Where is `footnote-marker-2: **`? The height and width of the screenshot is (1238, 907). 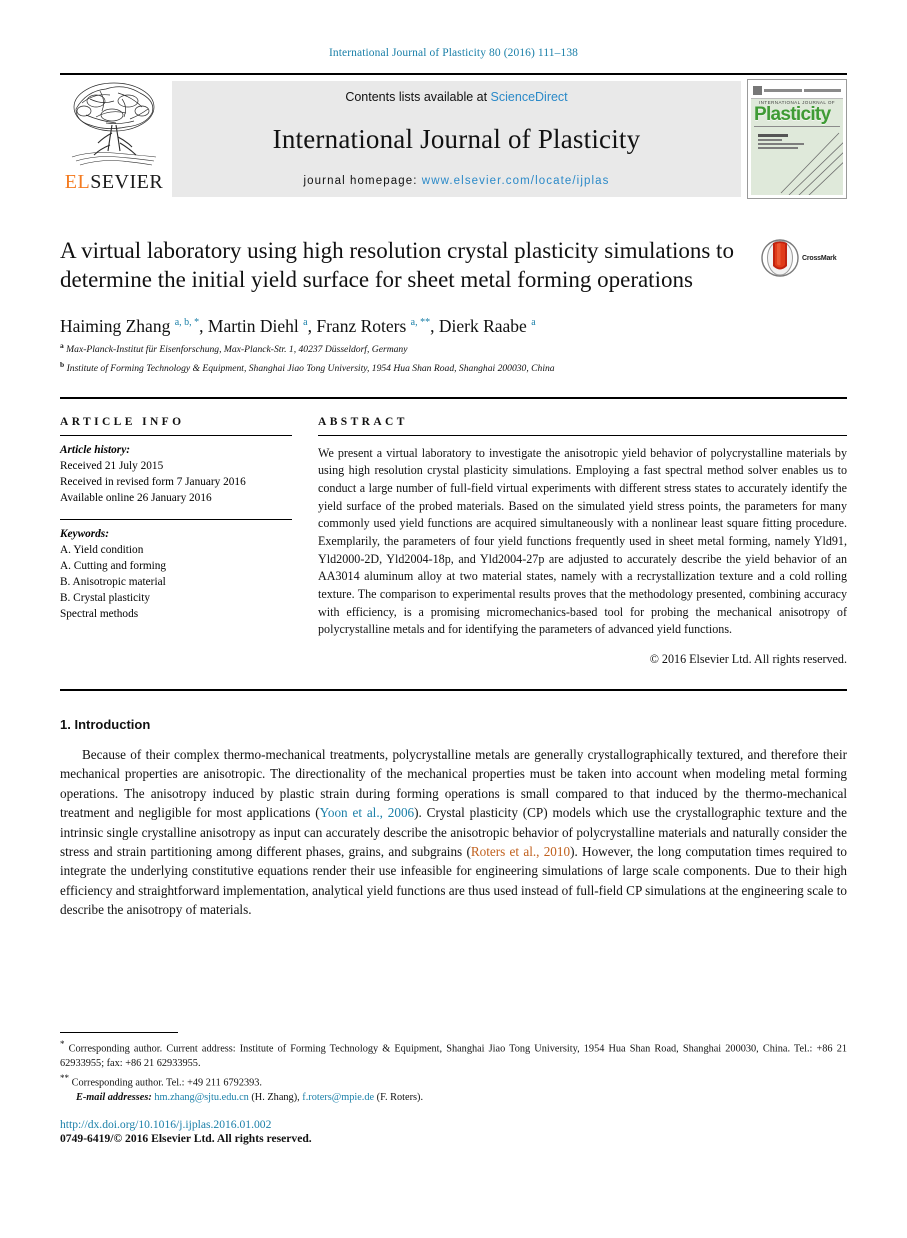
footnote-marker-2: ** is located at coordinates (64, 1077).